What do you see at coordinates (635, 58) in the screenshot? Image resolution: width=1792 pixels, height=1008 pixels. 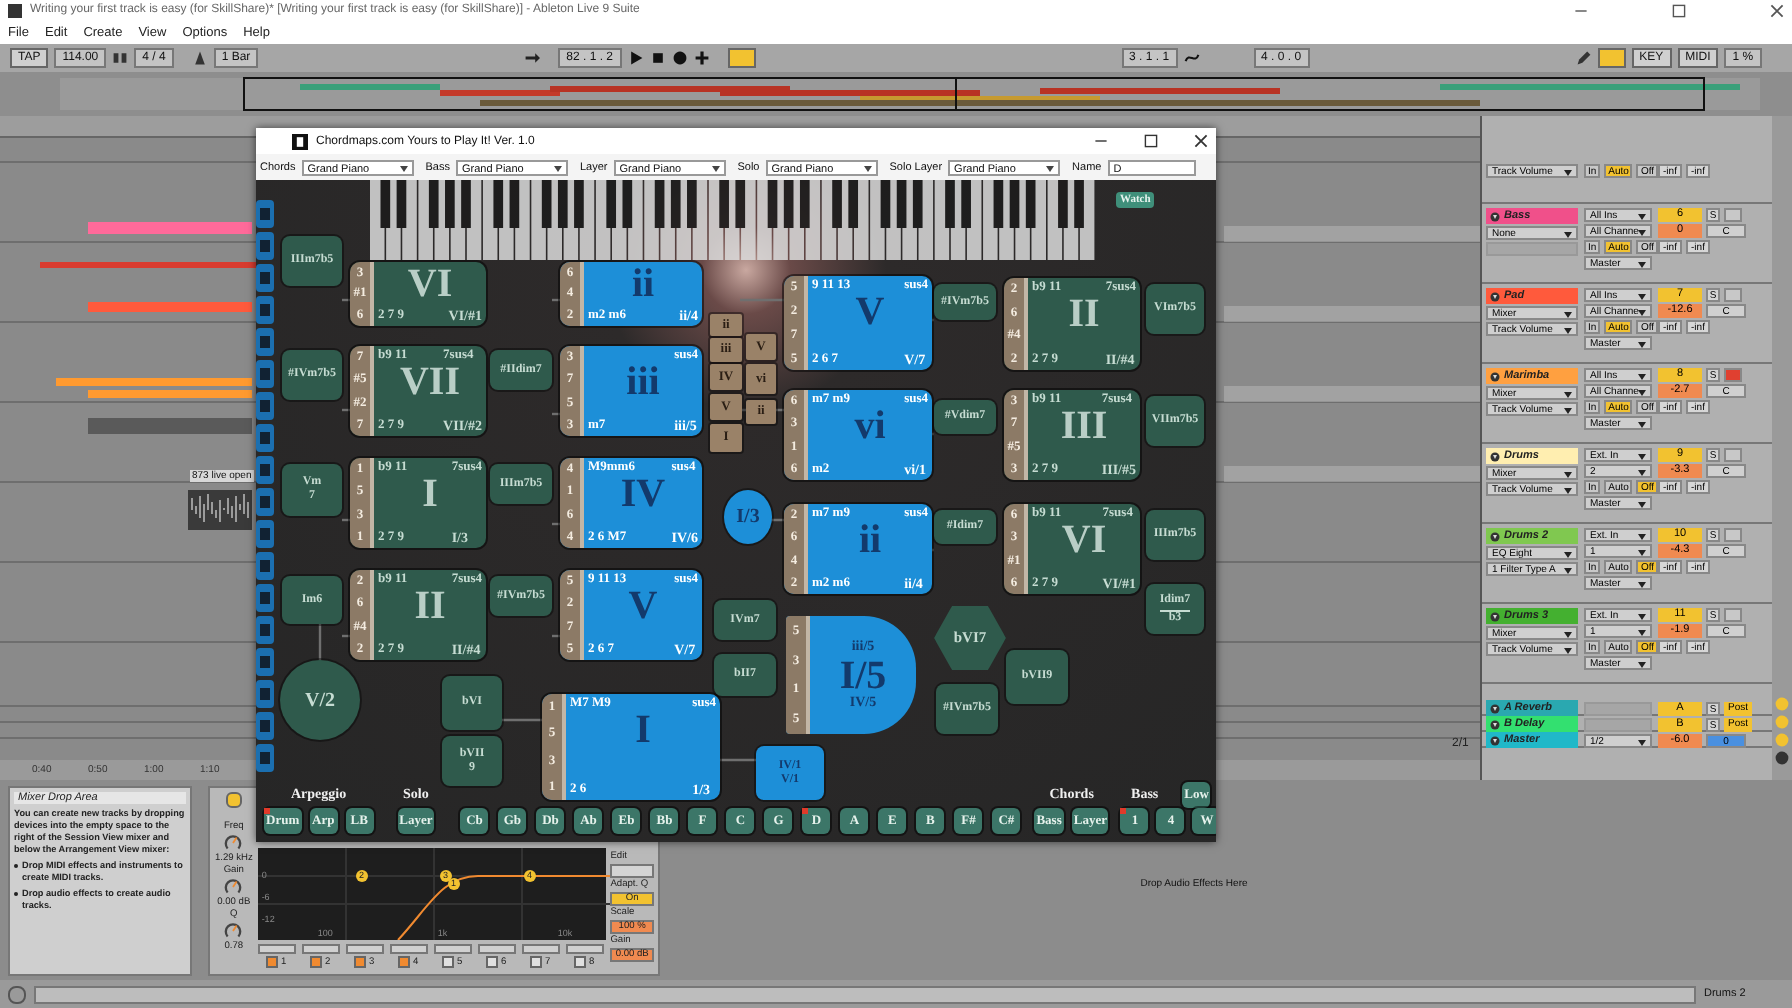 I see `play-icon` at bounding box center [635, 58].